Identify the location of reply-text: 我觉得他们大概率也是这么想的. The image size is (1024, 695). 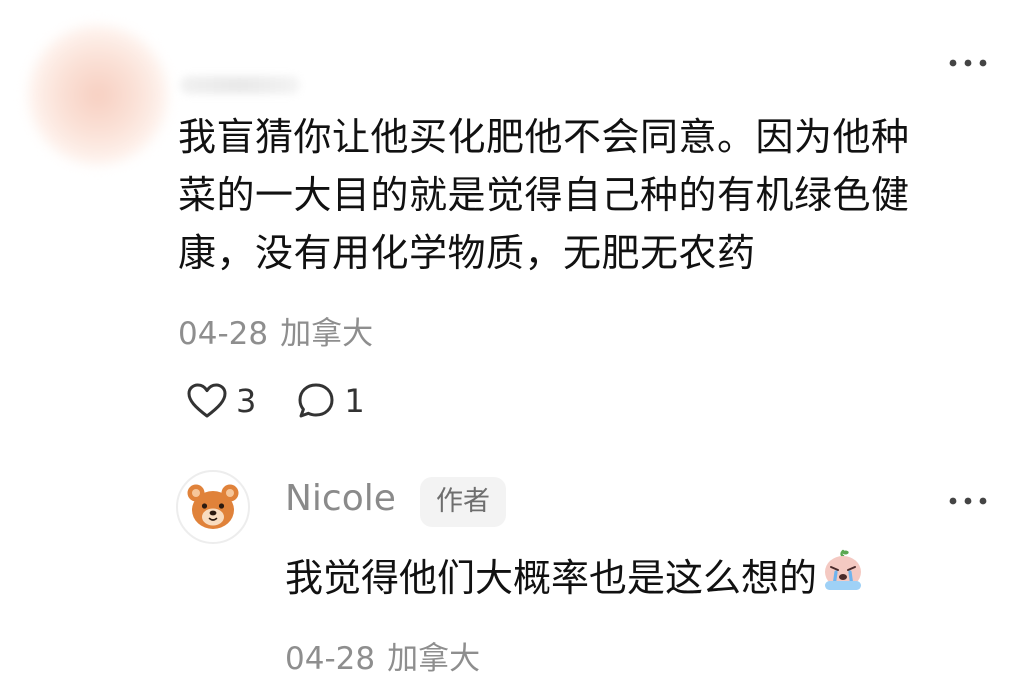
(551, 578).